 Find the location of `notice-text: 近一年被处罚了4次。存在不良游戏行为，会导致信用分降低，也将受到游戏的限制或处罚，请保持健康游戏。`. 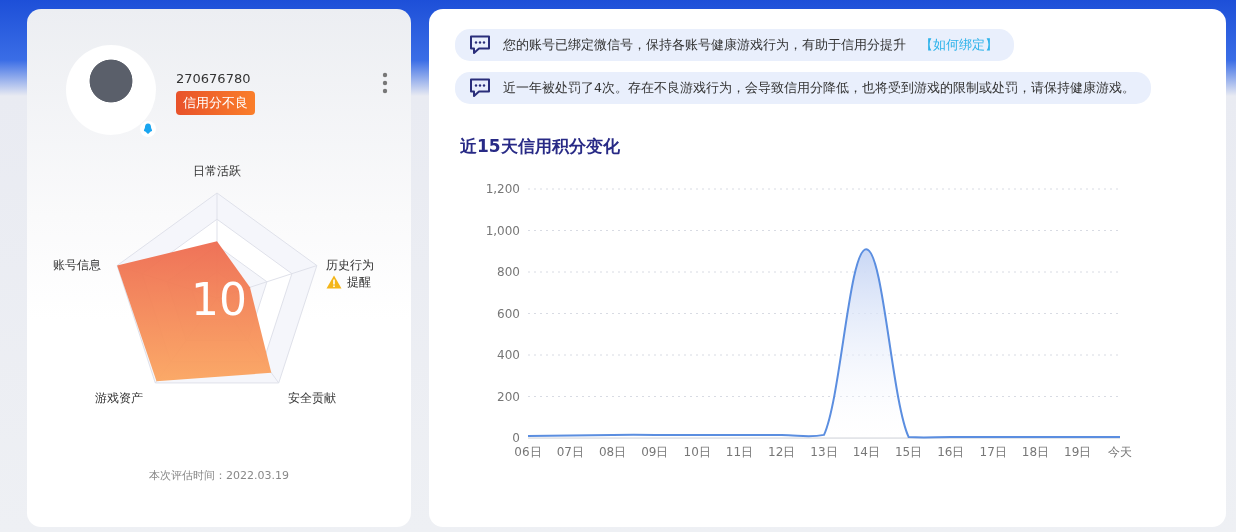

notice-text: 近一年被处罚了4次。存在不良游戏行为，会导致信用分降低，也将受到游戏的限制或处罚，请保持健康游戏。 is located at coordinates (819, 88).